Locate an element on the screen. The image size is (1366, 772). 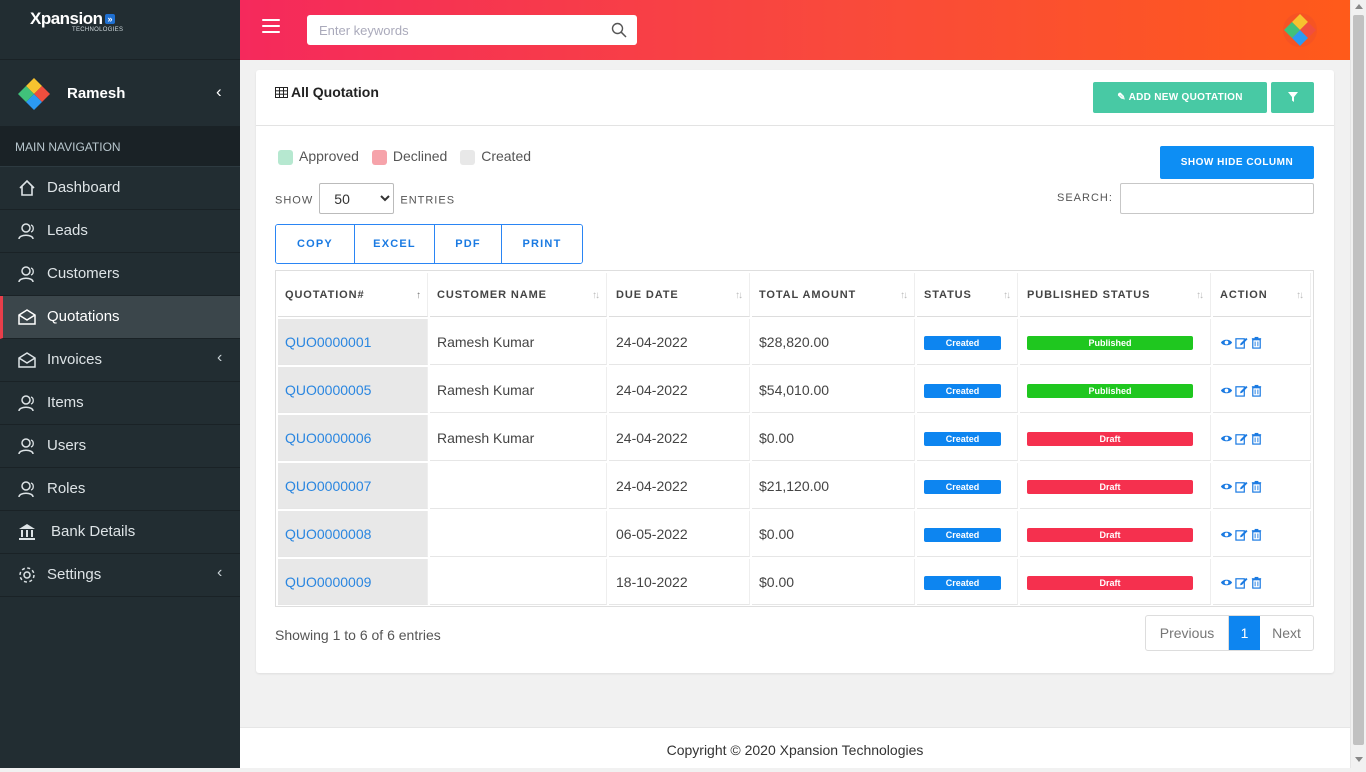
previous-page-button: Previous is located at coordinates (1187, 633).